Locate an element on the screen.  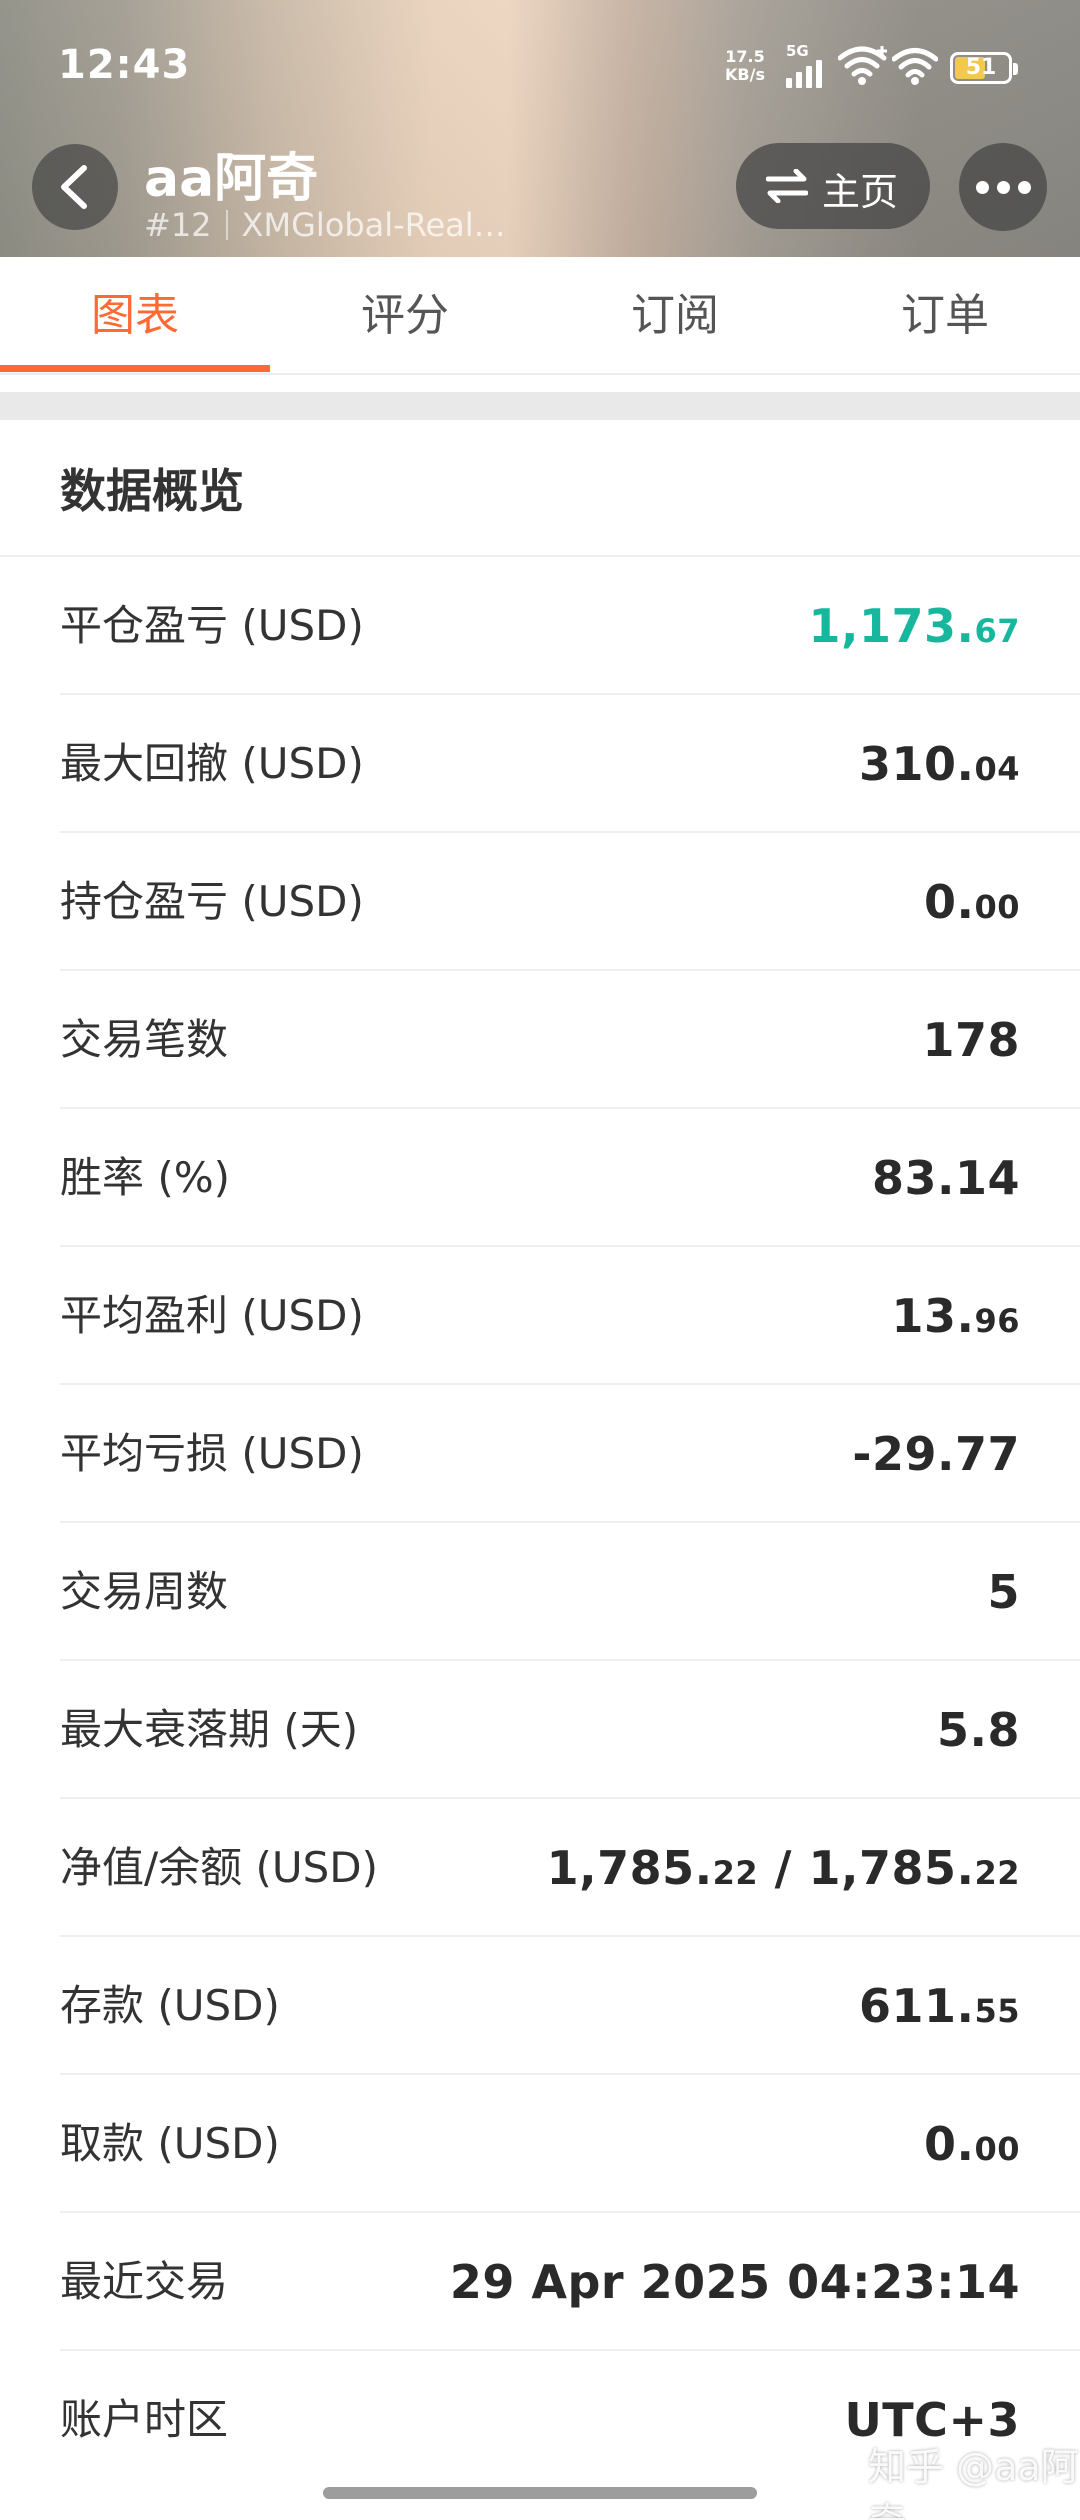
stat-label: 交易周数 is located at coordinates (144, 1591).